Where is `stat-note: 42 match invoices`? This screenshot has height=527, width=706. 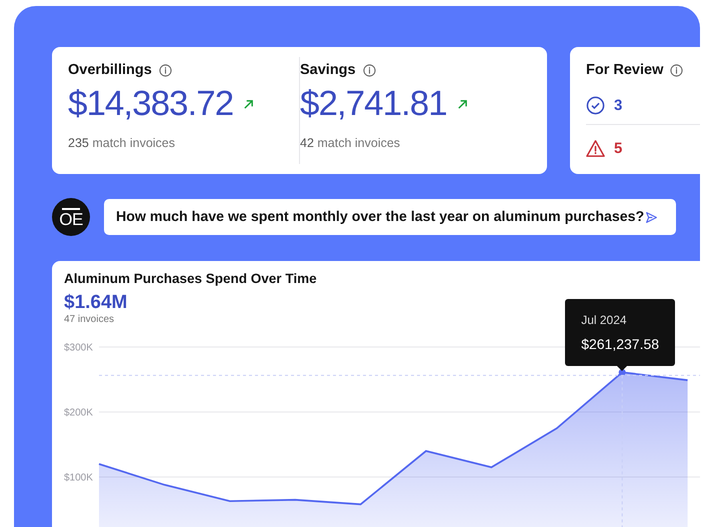
stat-note: 42 match invoices is located at coordinates (351, 143).